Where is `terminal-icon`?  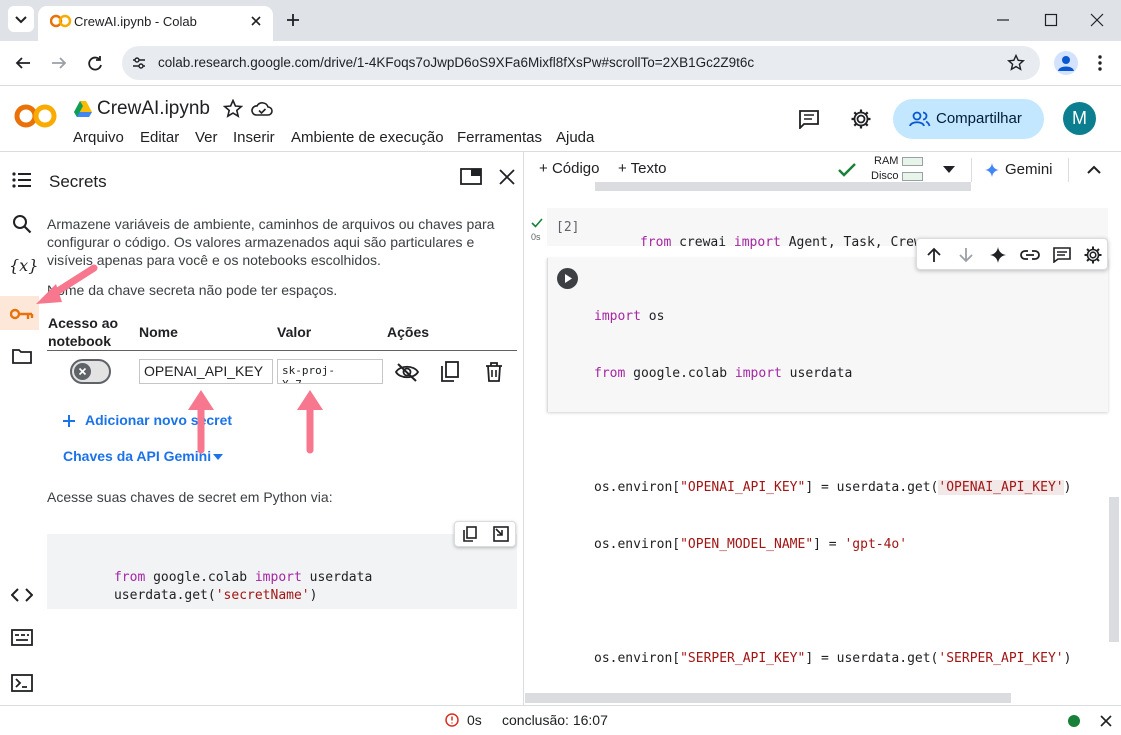 terminal-icon is located at coordinates (22, 683).